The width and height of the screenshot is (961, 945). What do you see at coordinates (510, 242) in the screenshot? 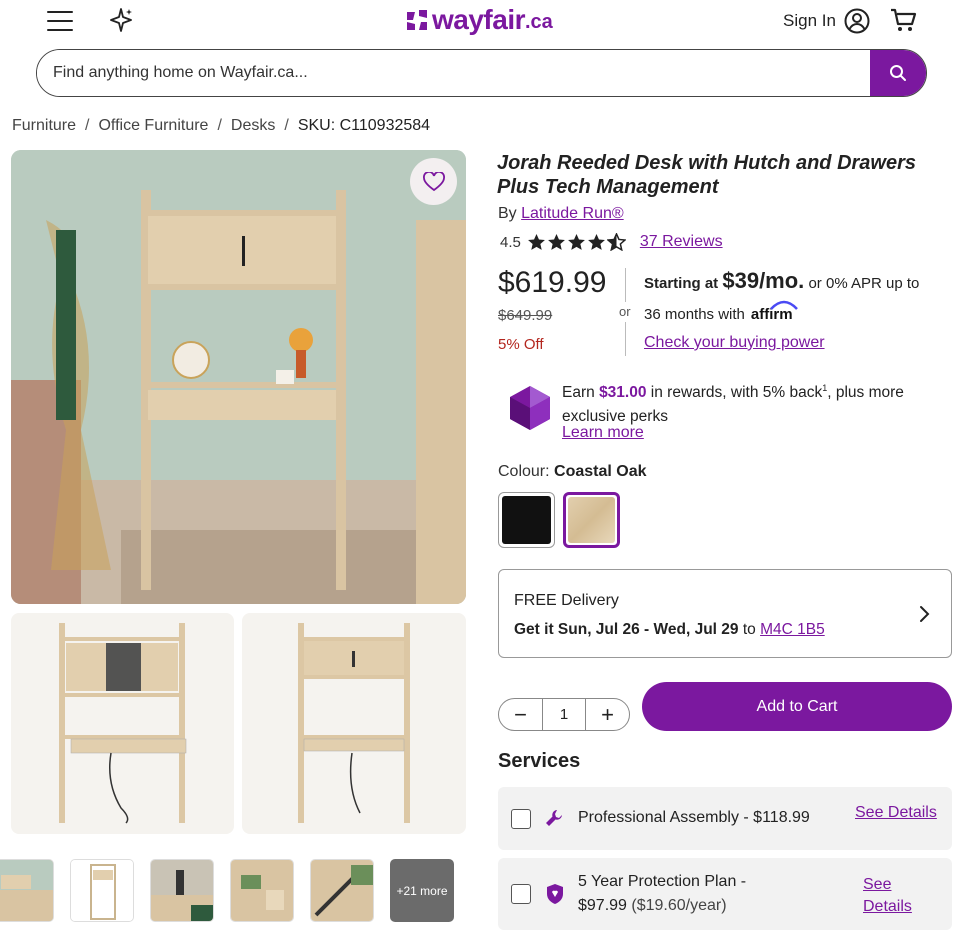
I see `rating-value: 4.5` at bounding box center [510, 242].